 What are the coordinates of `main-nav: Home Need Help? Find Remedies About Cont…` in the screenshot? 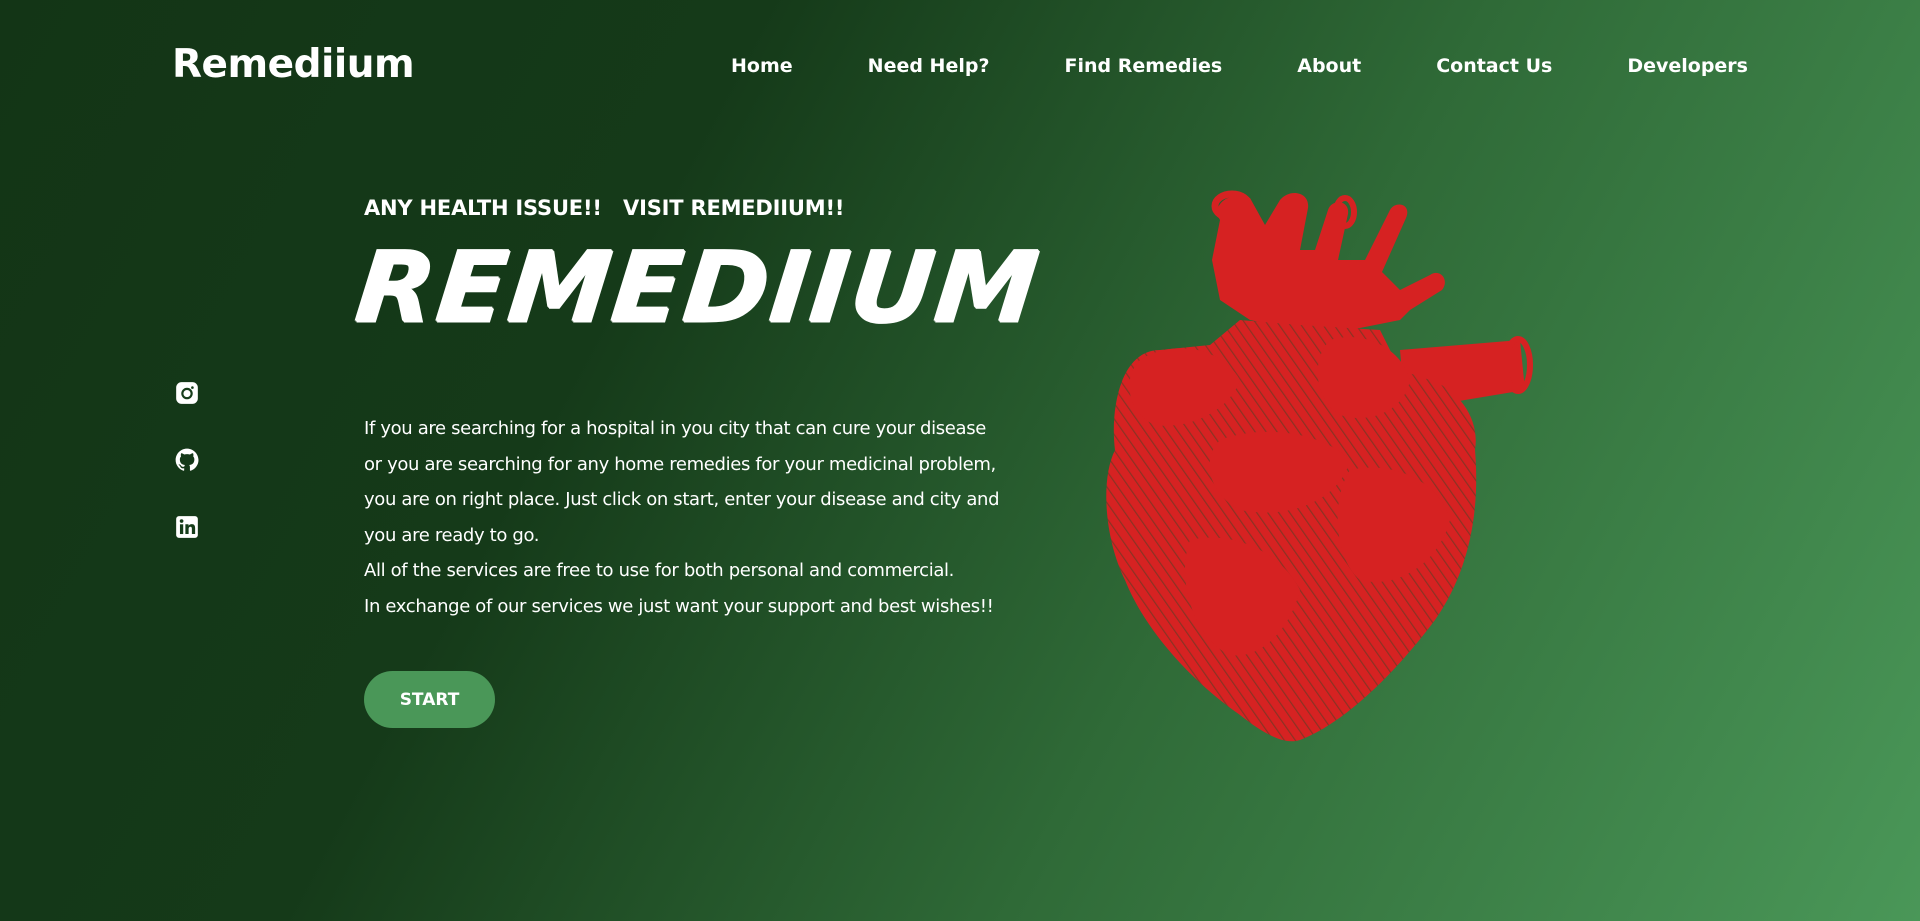 It's located at (1202, 66).